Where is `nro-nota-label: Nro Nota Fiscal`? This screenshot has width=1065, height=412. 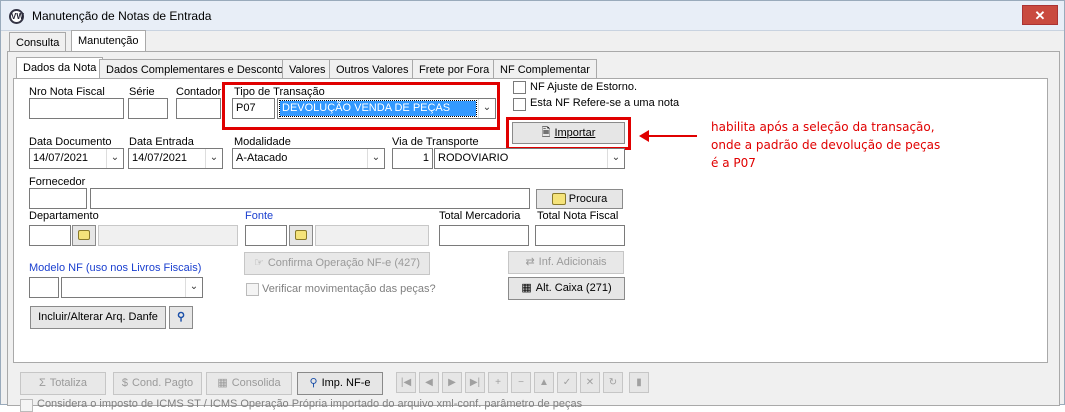 nro-nota-label: Nro Nota Fiscal is located at coordinates (67, 92).